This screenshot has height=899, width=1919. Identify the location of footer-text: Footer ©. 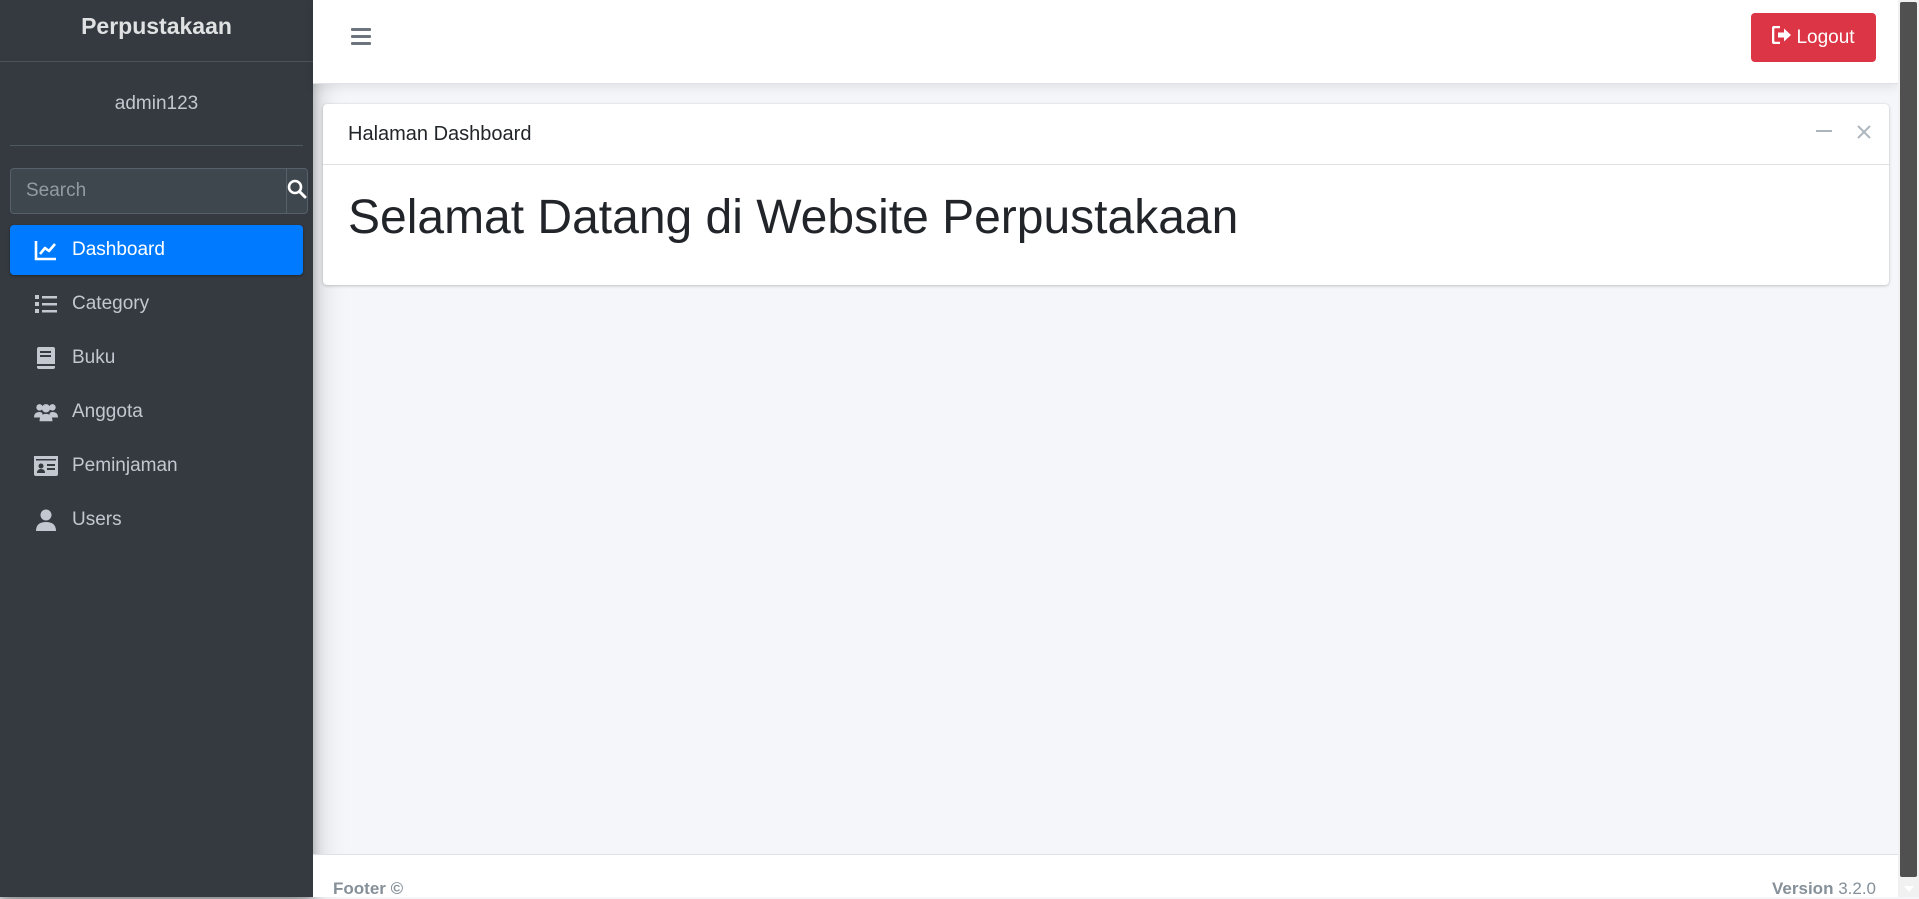
(368, 888).